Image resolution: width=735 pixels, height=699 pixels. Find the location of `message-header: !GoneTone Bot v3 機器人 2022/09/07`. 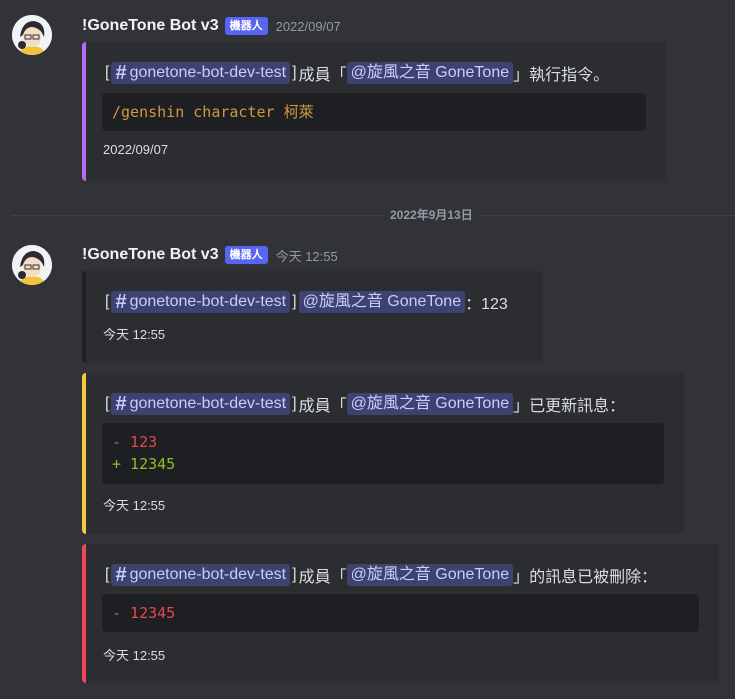

message-header: !GoneTone Bot v3 機器人 2022/09/07 is located at coordinates (211, 26).